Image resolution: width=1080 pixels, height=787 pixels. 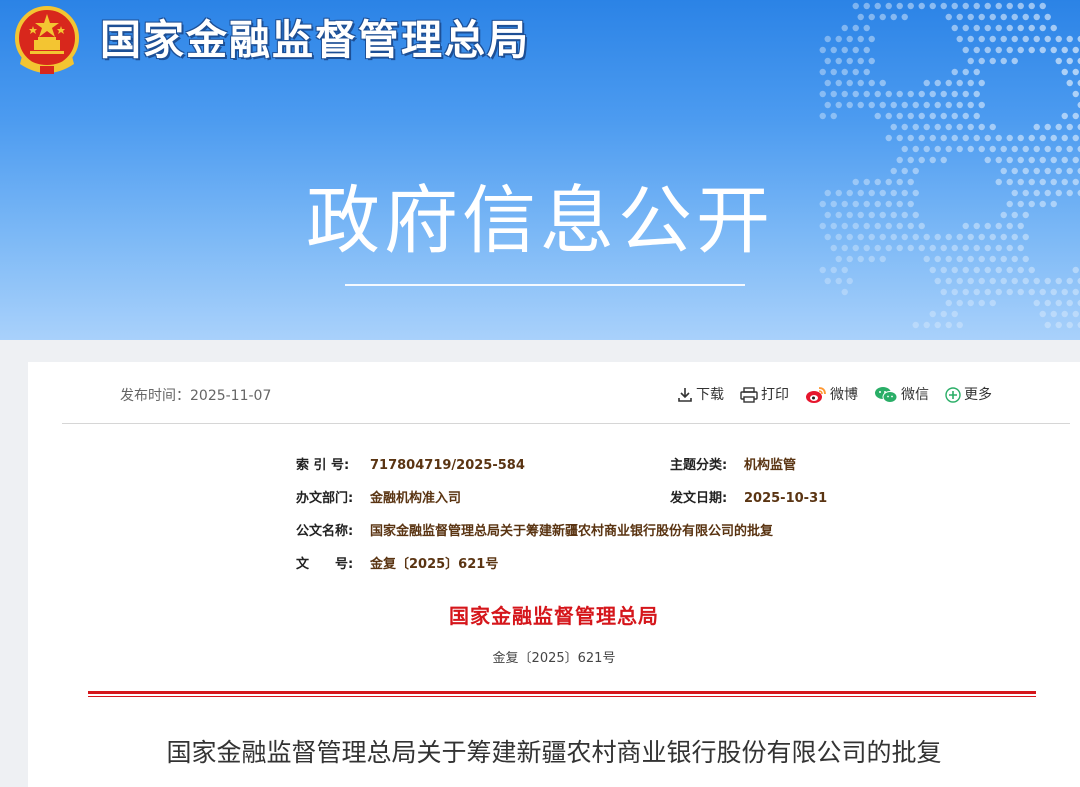 I want to click on more-share-button: 更多, so click(x=968, y=395).